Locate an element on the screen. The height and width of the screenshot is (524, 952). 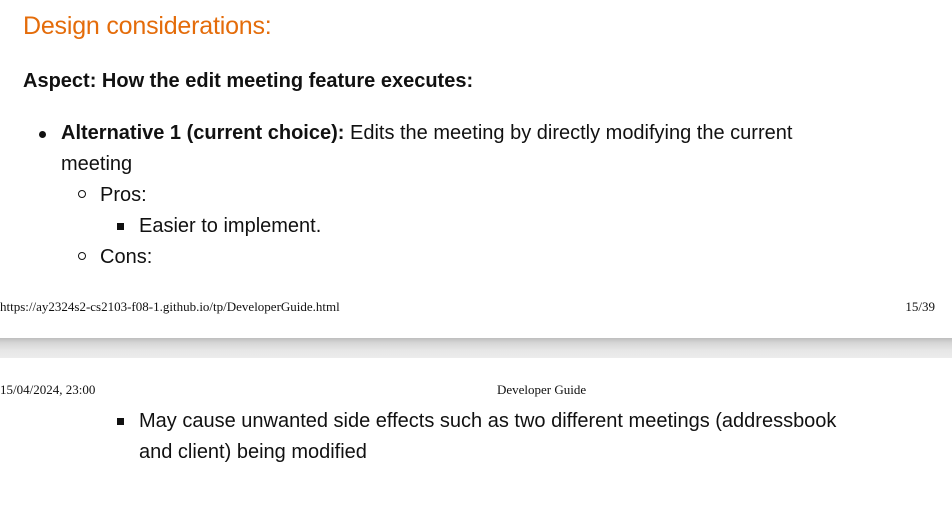
header-date: 15/04/2024, 23:00 is located at coordinates (48, 389).